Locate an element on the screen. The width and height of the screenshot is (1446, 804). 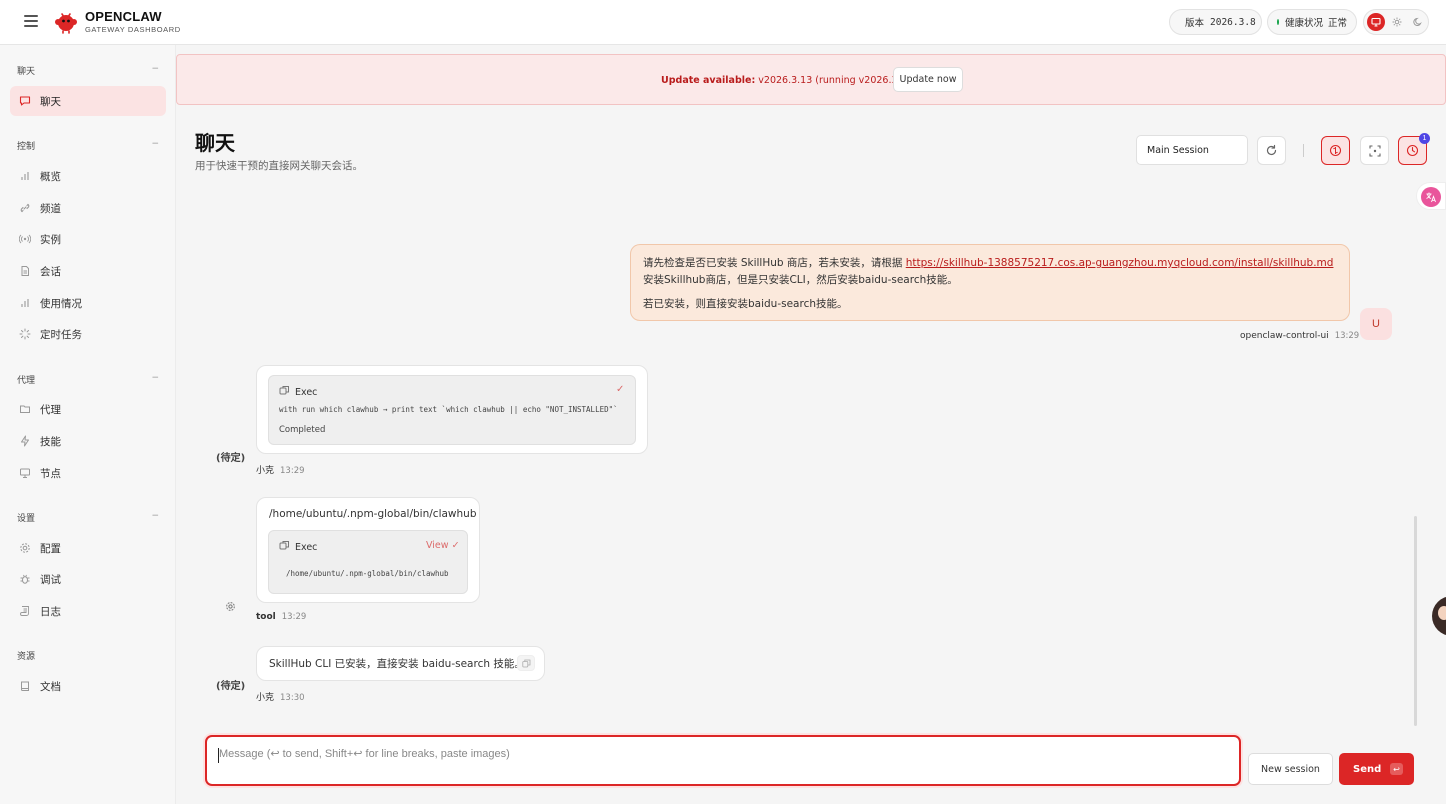
message-composer is located at coordinates (723, 760).